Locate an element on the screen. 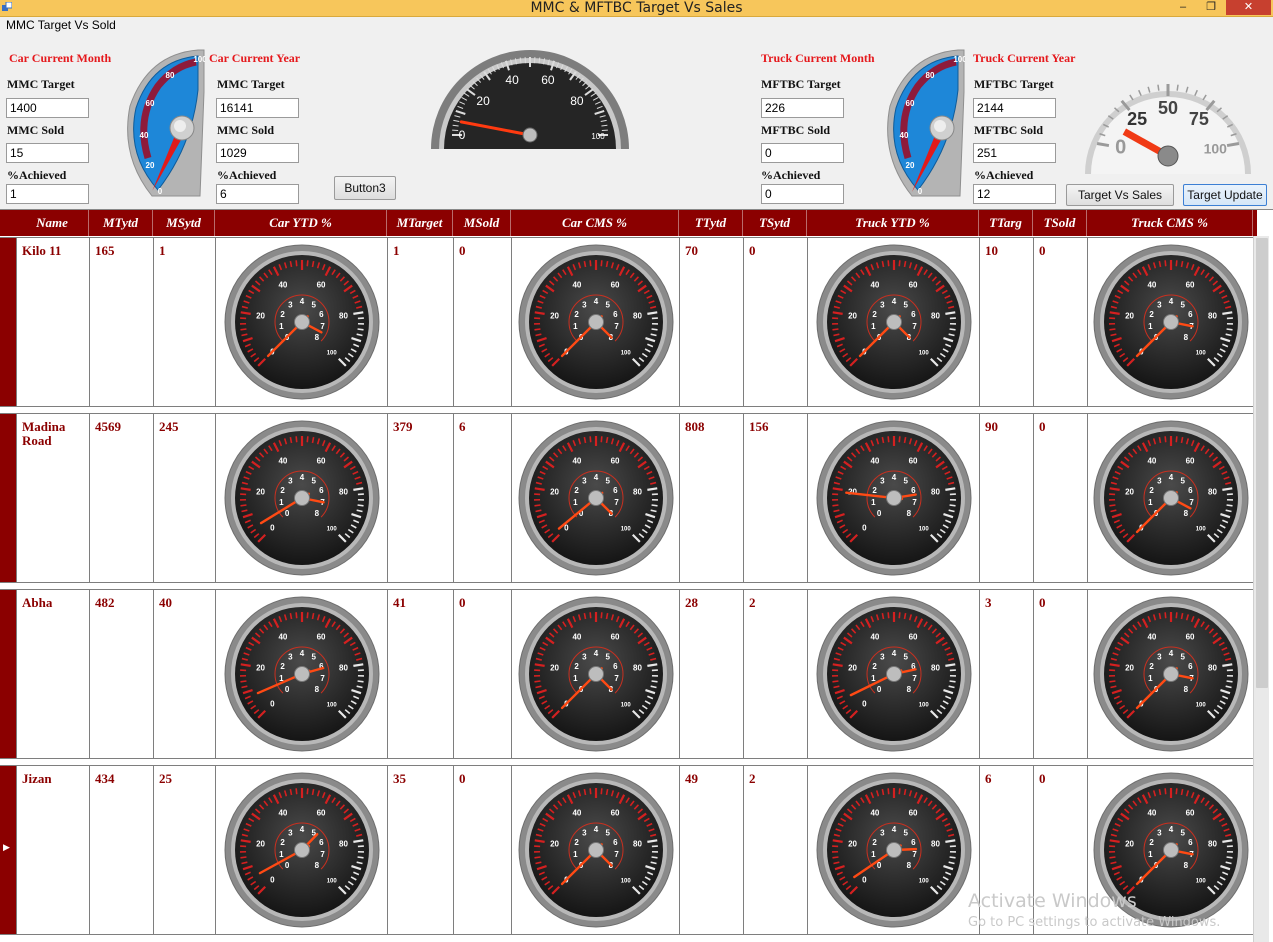  header-col-mtarget: MTarget is located at coordinates (420, 223).